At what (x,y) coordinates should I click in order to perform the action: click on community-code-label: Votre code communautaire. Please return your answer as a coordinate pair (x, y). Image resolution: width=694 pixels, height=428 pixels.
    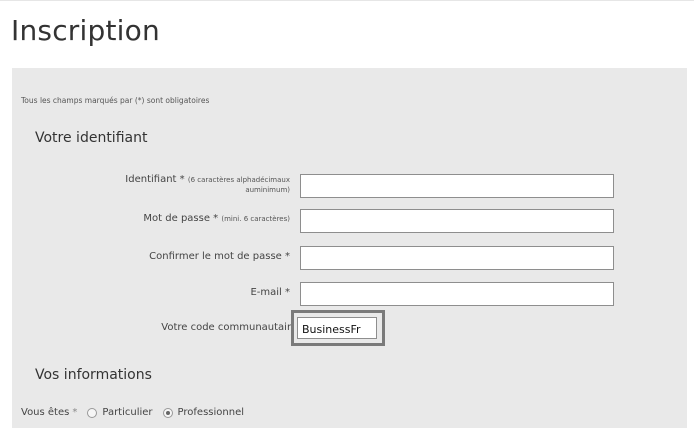
    Looking at the image, I should click on (229, 327).